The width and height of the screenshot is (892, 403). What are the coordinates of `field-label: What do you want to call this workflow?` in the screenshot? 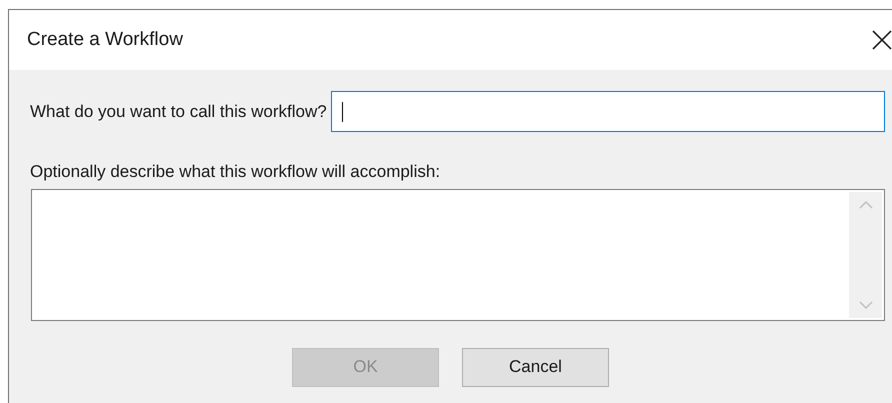 It's located at (178, 111).